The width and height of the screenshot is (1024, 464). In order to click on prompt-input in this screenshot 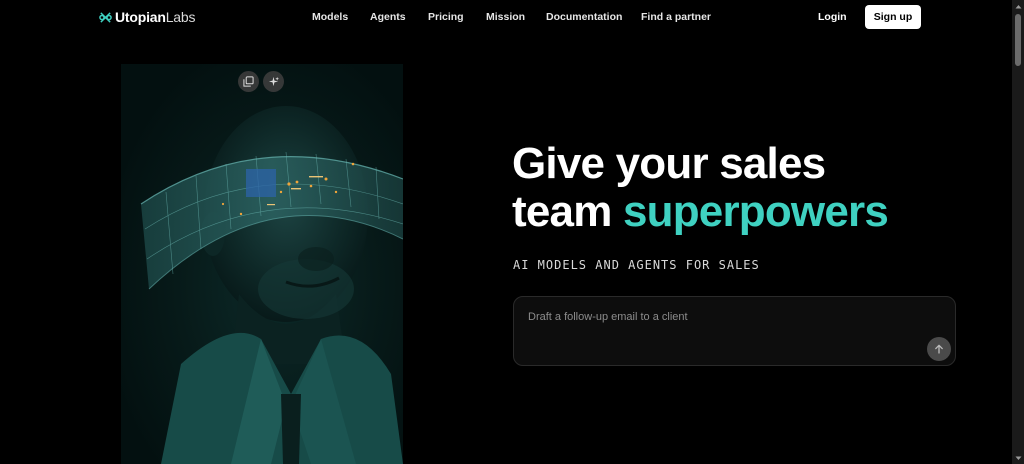, I will do `click(723, 317)`.